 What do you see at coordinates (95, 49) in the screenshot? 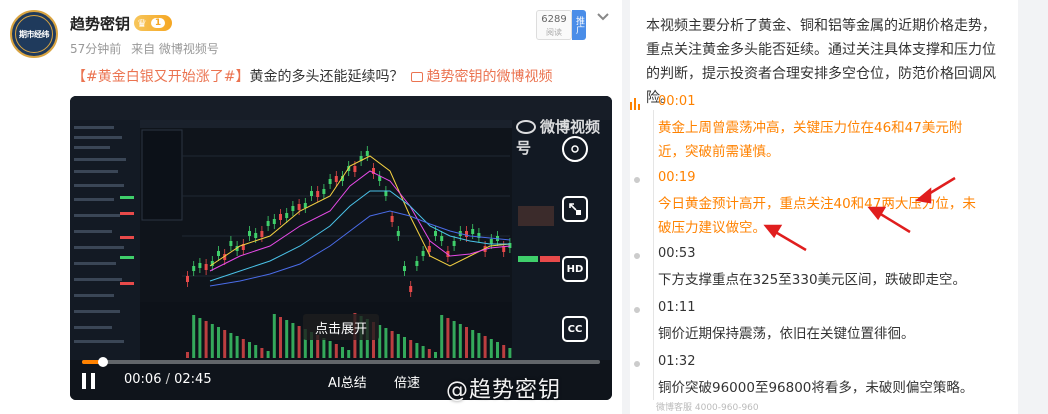
I see `post-time: 57分钟前` at bounding box center [95, 49].